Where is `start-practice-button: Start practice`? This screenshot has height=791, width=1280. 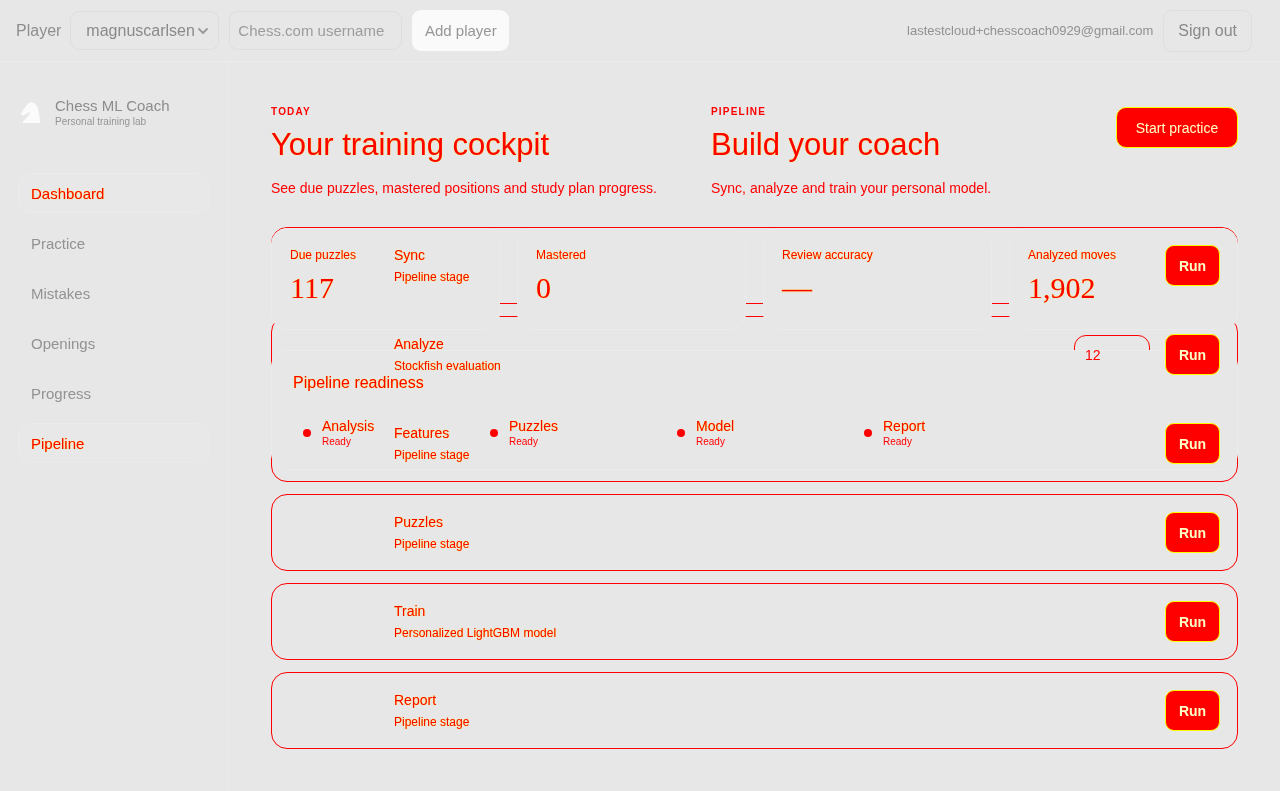 start-practice-button: Start practice is located at coordinates (1177, 127).